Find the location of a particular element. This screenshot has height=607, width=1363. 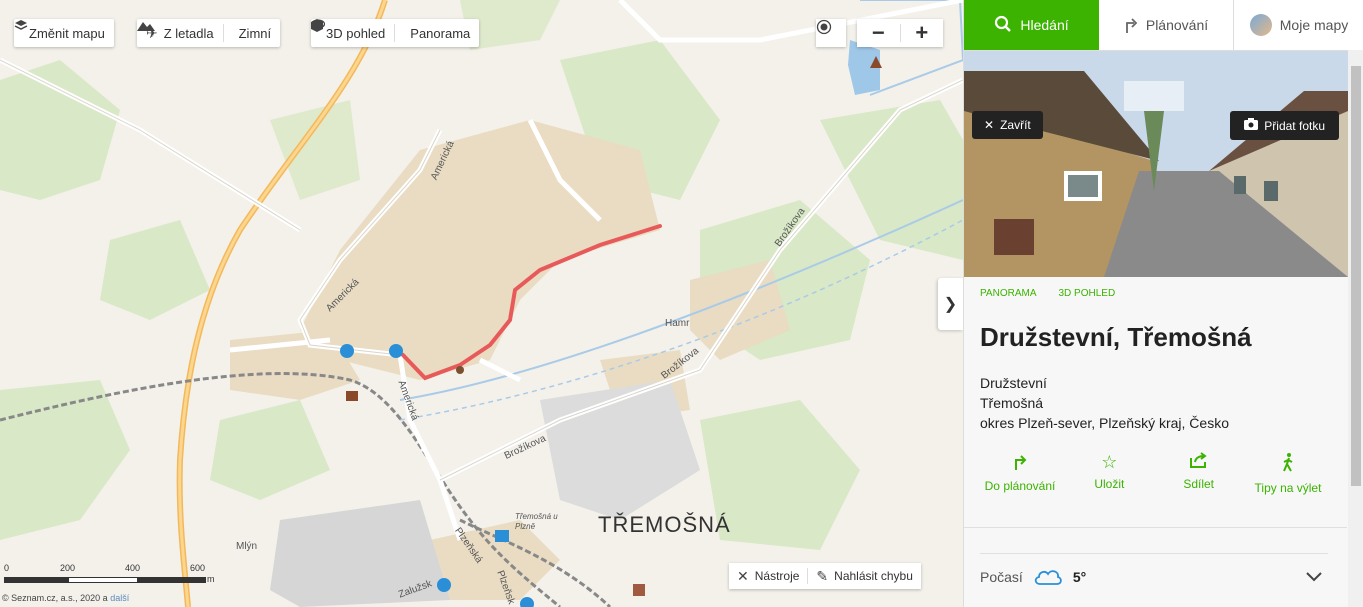

zoom-in-button: + is located at coordinates (922, 33).